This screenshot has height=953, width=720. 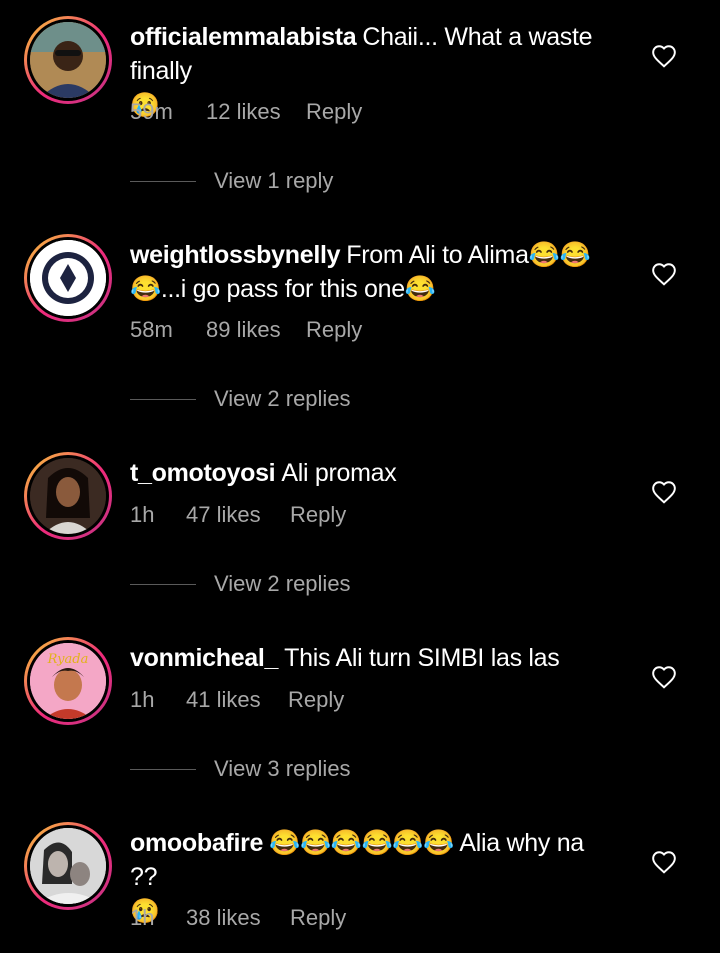 I want to click on comment-time: 58m, so click(x=151, y=329).